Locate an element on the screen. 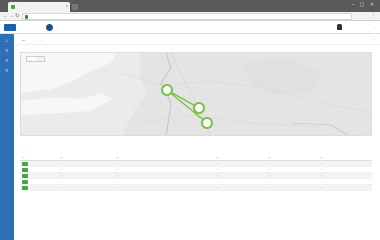 The width and height of the screenshot is (380, 240). browser-tab: ... × is located at coordinates (39, 7).